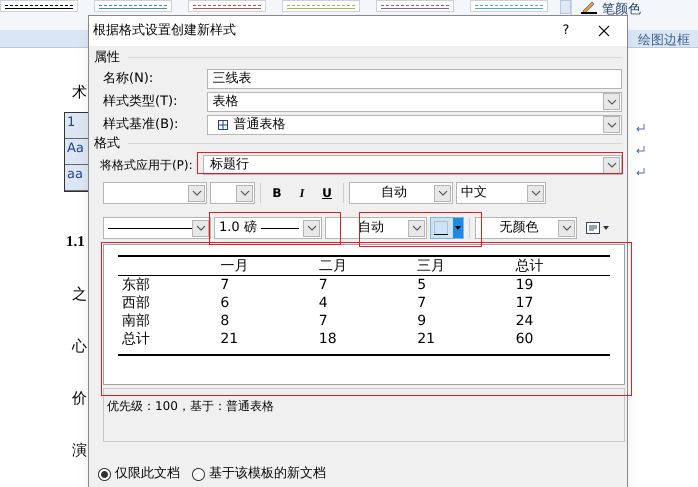 Image resolution: width=698 pixels, height=487 pixels. What do you see at coordinates (604, 31) in the screenshot?
I see `close-icon` at bounding box center [604, 31].